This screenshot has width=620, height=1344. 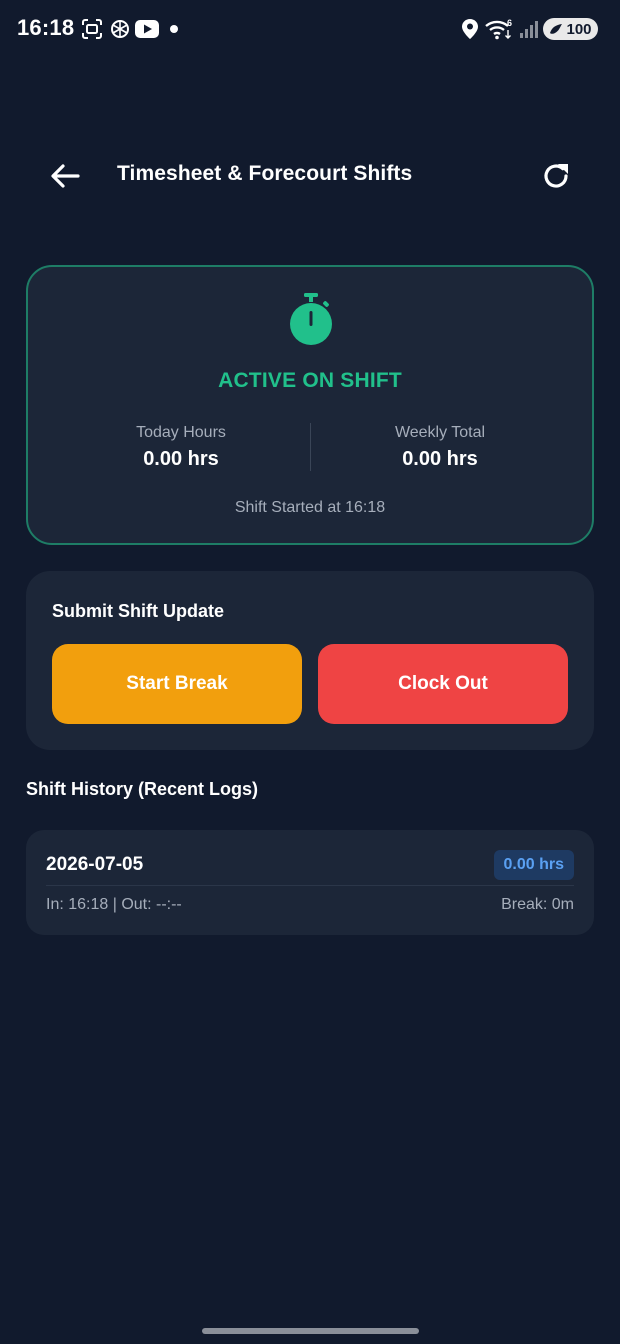 I want to click on today-hours-stat: Today Hours 0.00 hrs, so click(x=181, y=447).